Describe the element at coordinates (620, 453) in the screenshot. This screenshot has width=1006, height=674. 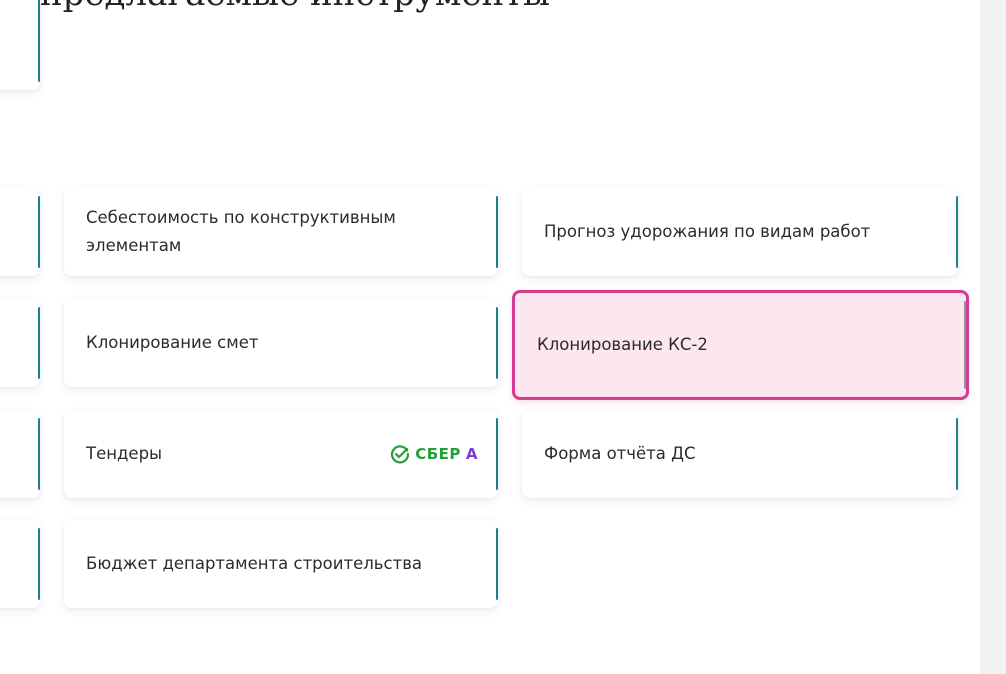
I see `card-label: Форма отчёта ДС` at that location.